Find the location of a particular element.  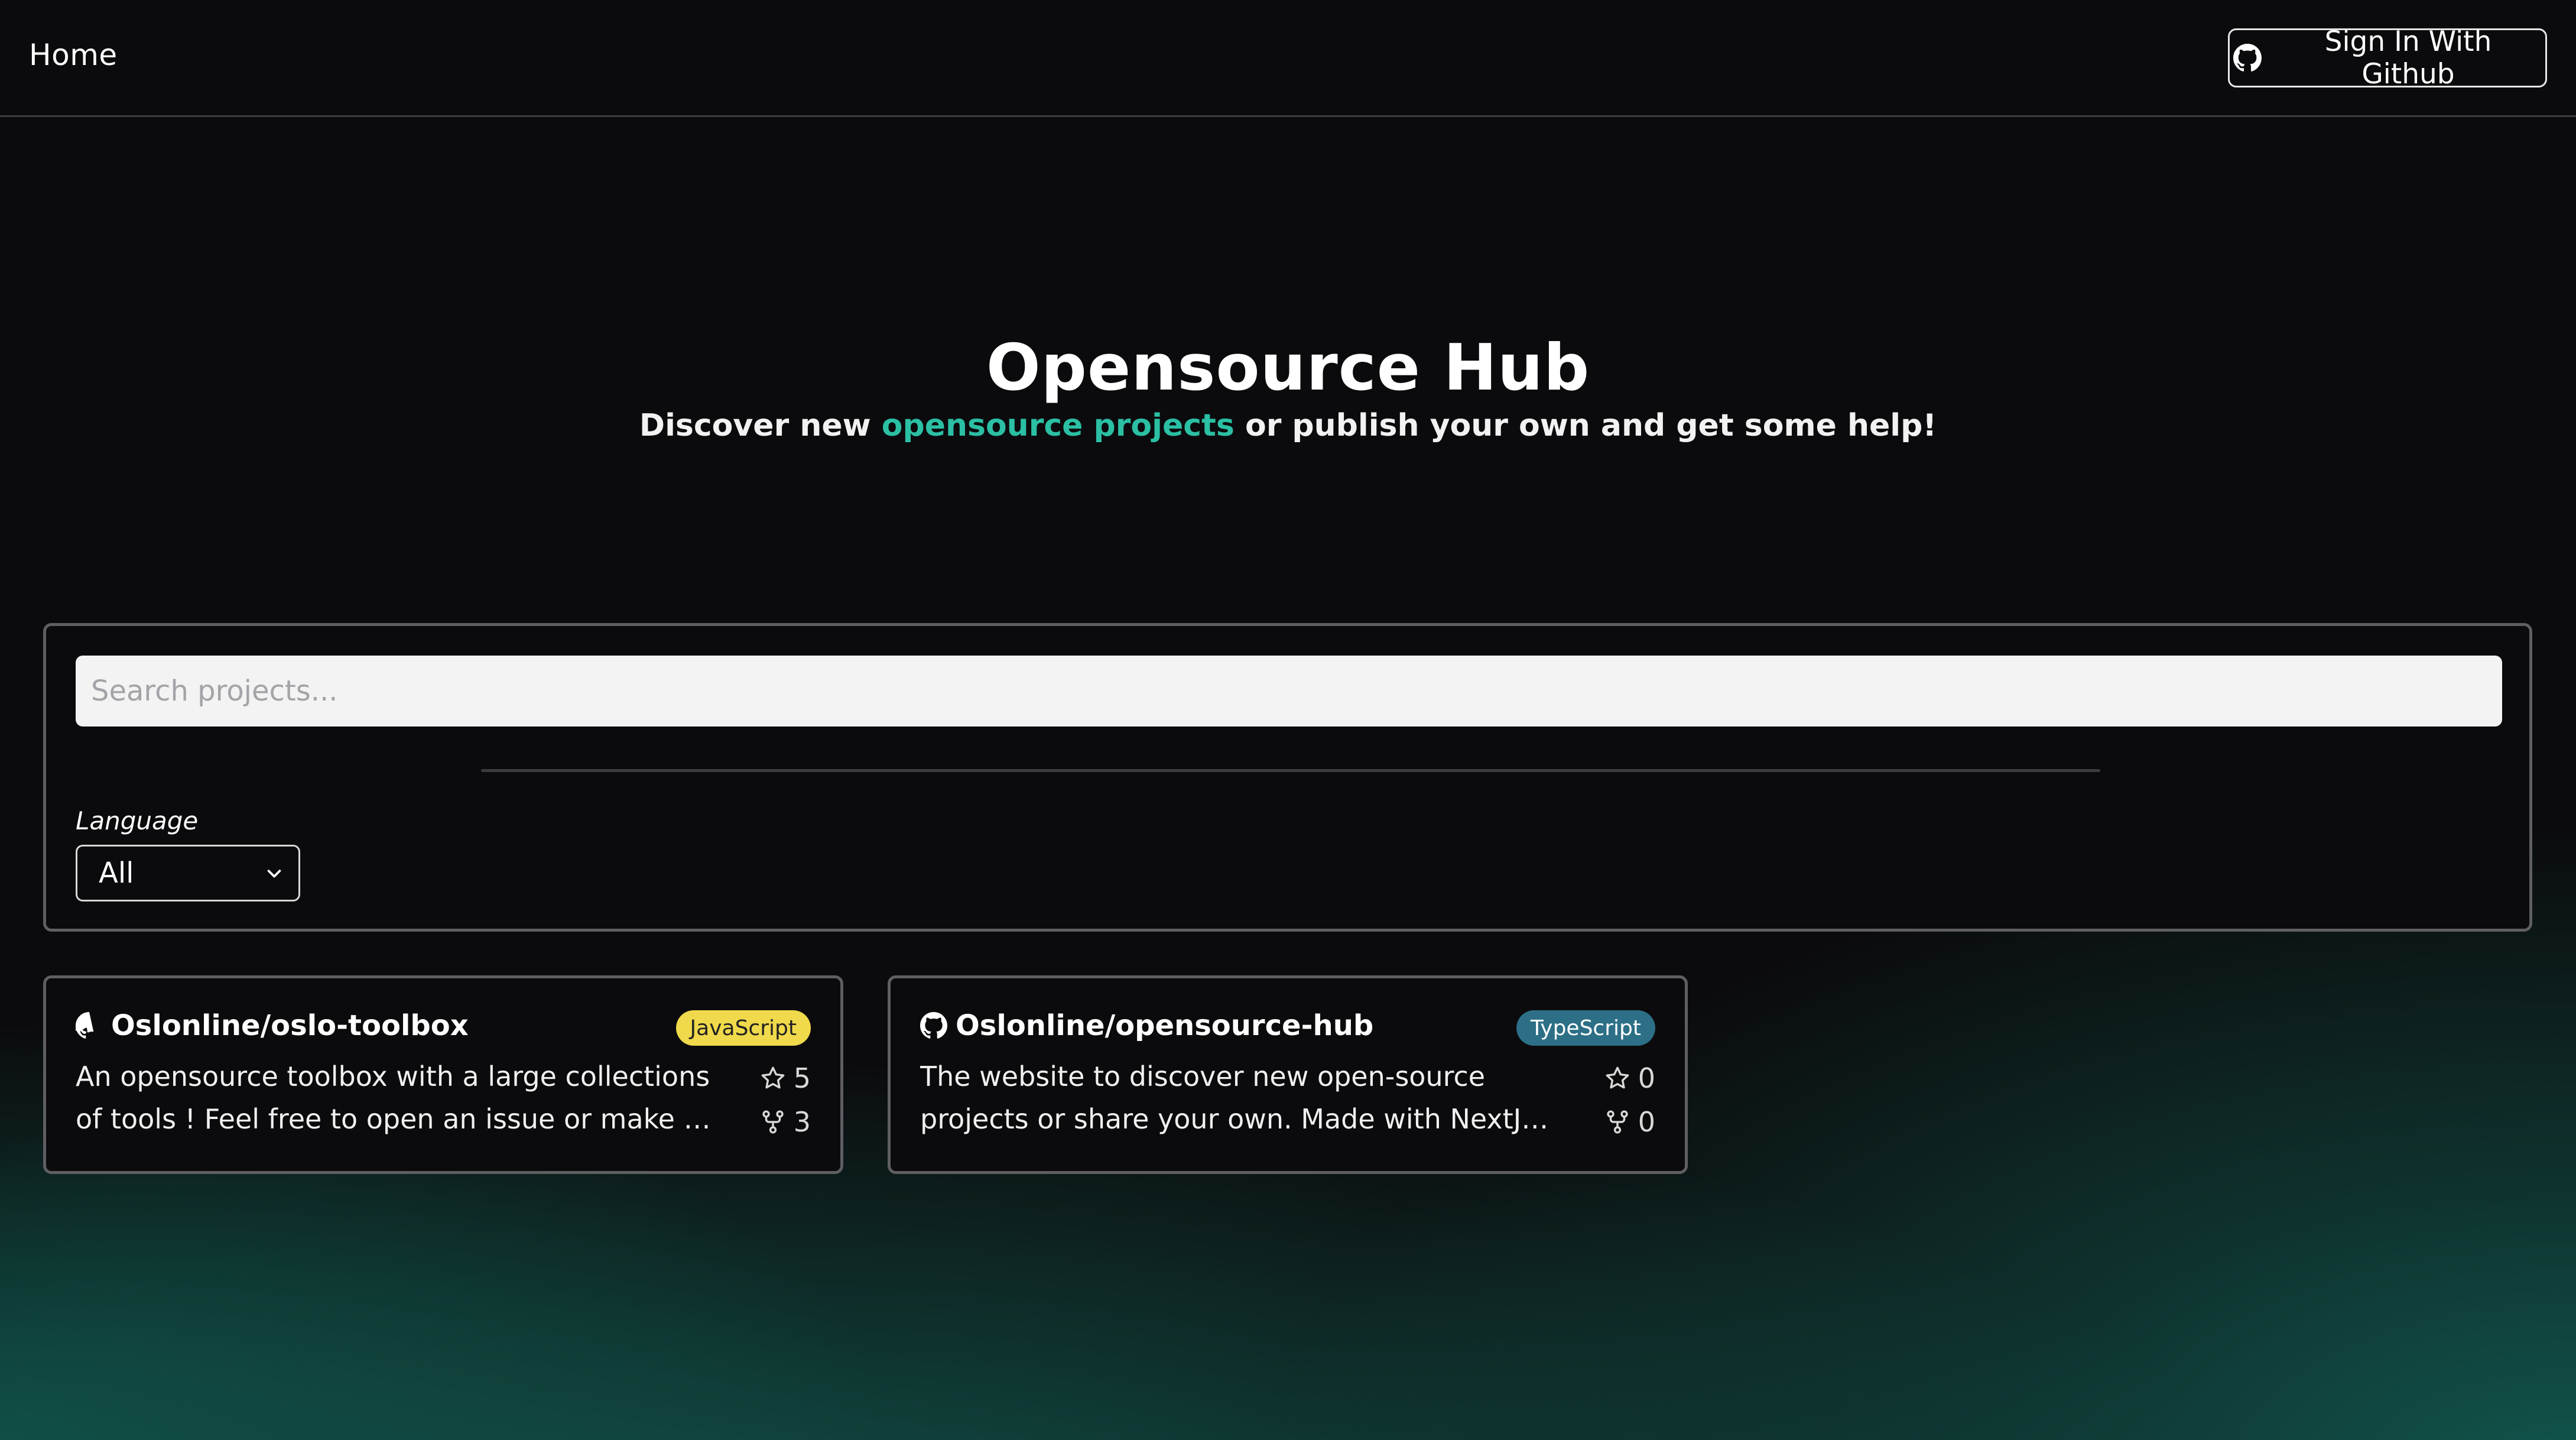

language-badge: JavaScript is located at coordinates (743, 1028).